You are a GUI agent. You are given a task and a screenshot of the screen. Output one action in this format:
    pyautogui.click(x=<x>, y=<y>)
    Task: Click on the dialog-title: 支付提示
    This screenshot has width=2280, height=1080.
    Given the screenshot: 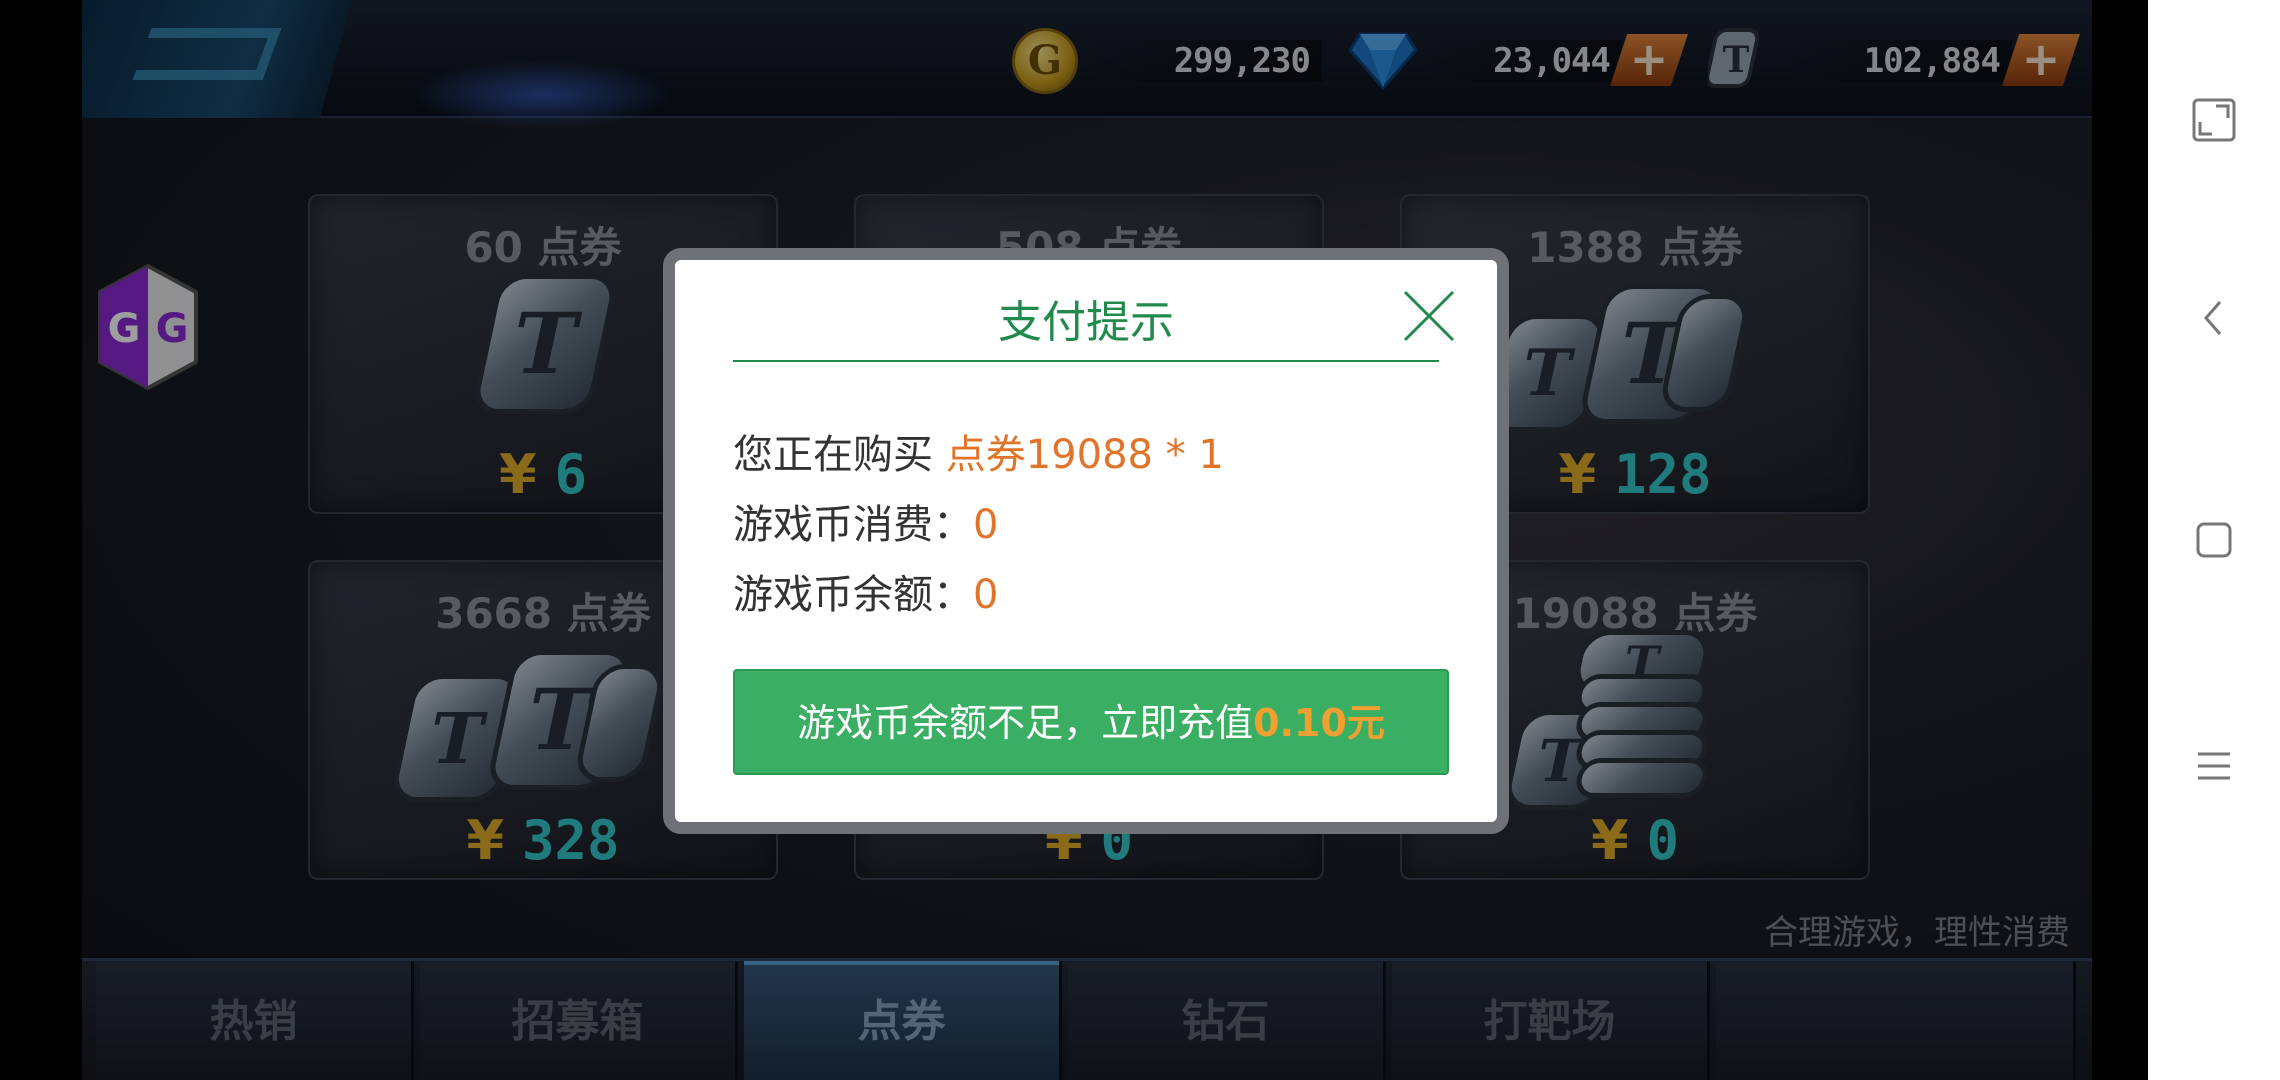 What is the action you would take?
    pyautogui.click(x=1086, y=322)
    